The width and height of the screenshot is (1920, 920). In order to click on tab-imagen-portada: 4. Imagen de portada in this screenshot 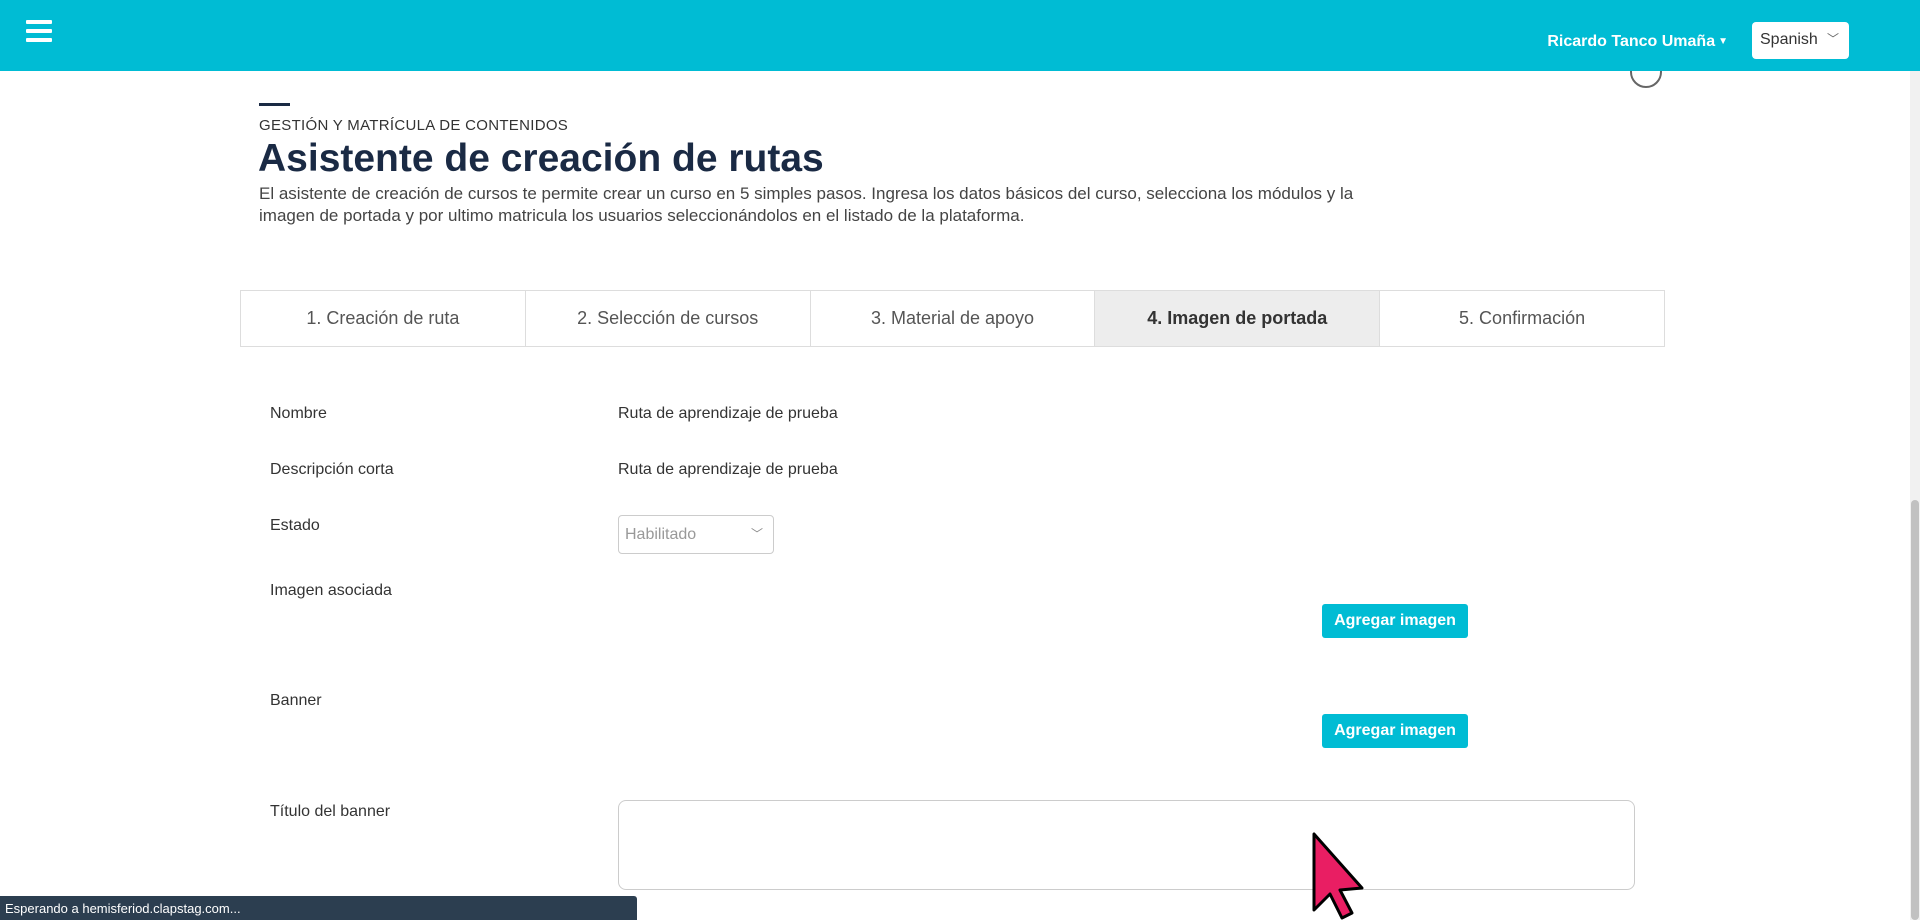, I will do `click(1237, 318)`.